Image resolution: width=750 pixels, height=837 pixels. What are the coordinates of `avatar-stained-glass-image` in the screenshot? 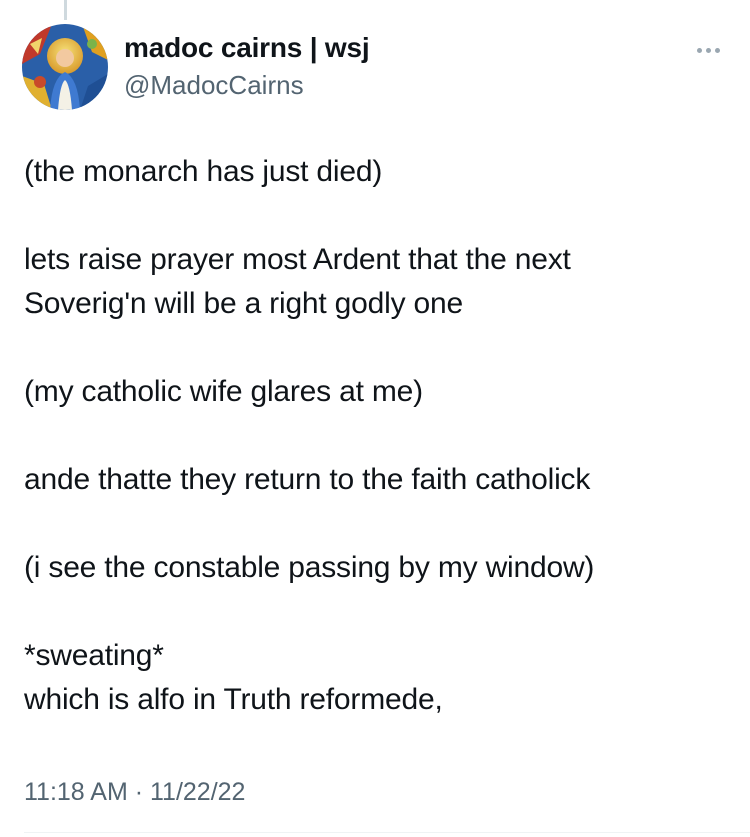 It's located at (65, 67).